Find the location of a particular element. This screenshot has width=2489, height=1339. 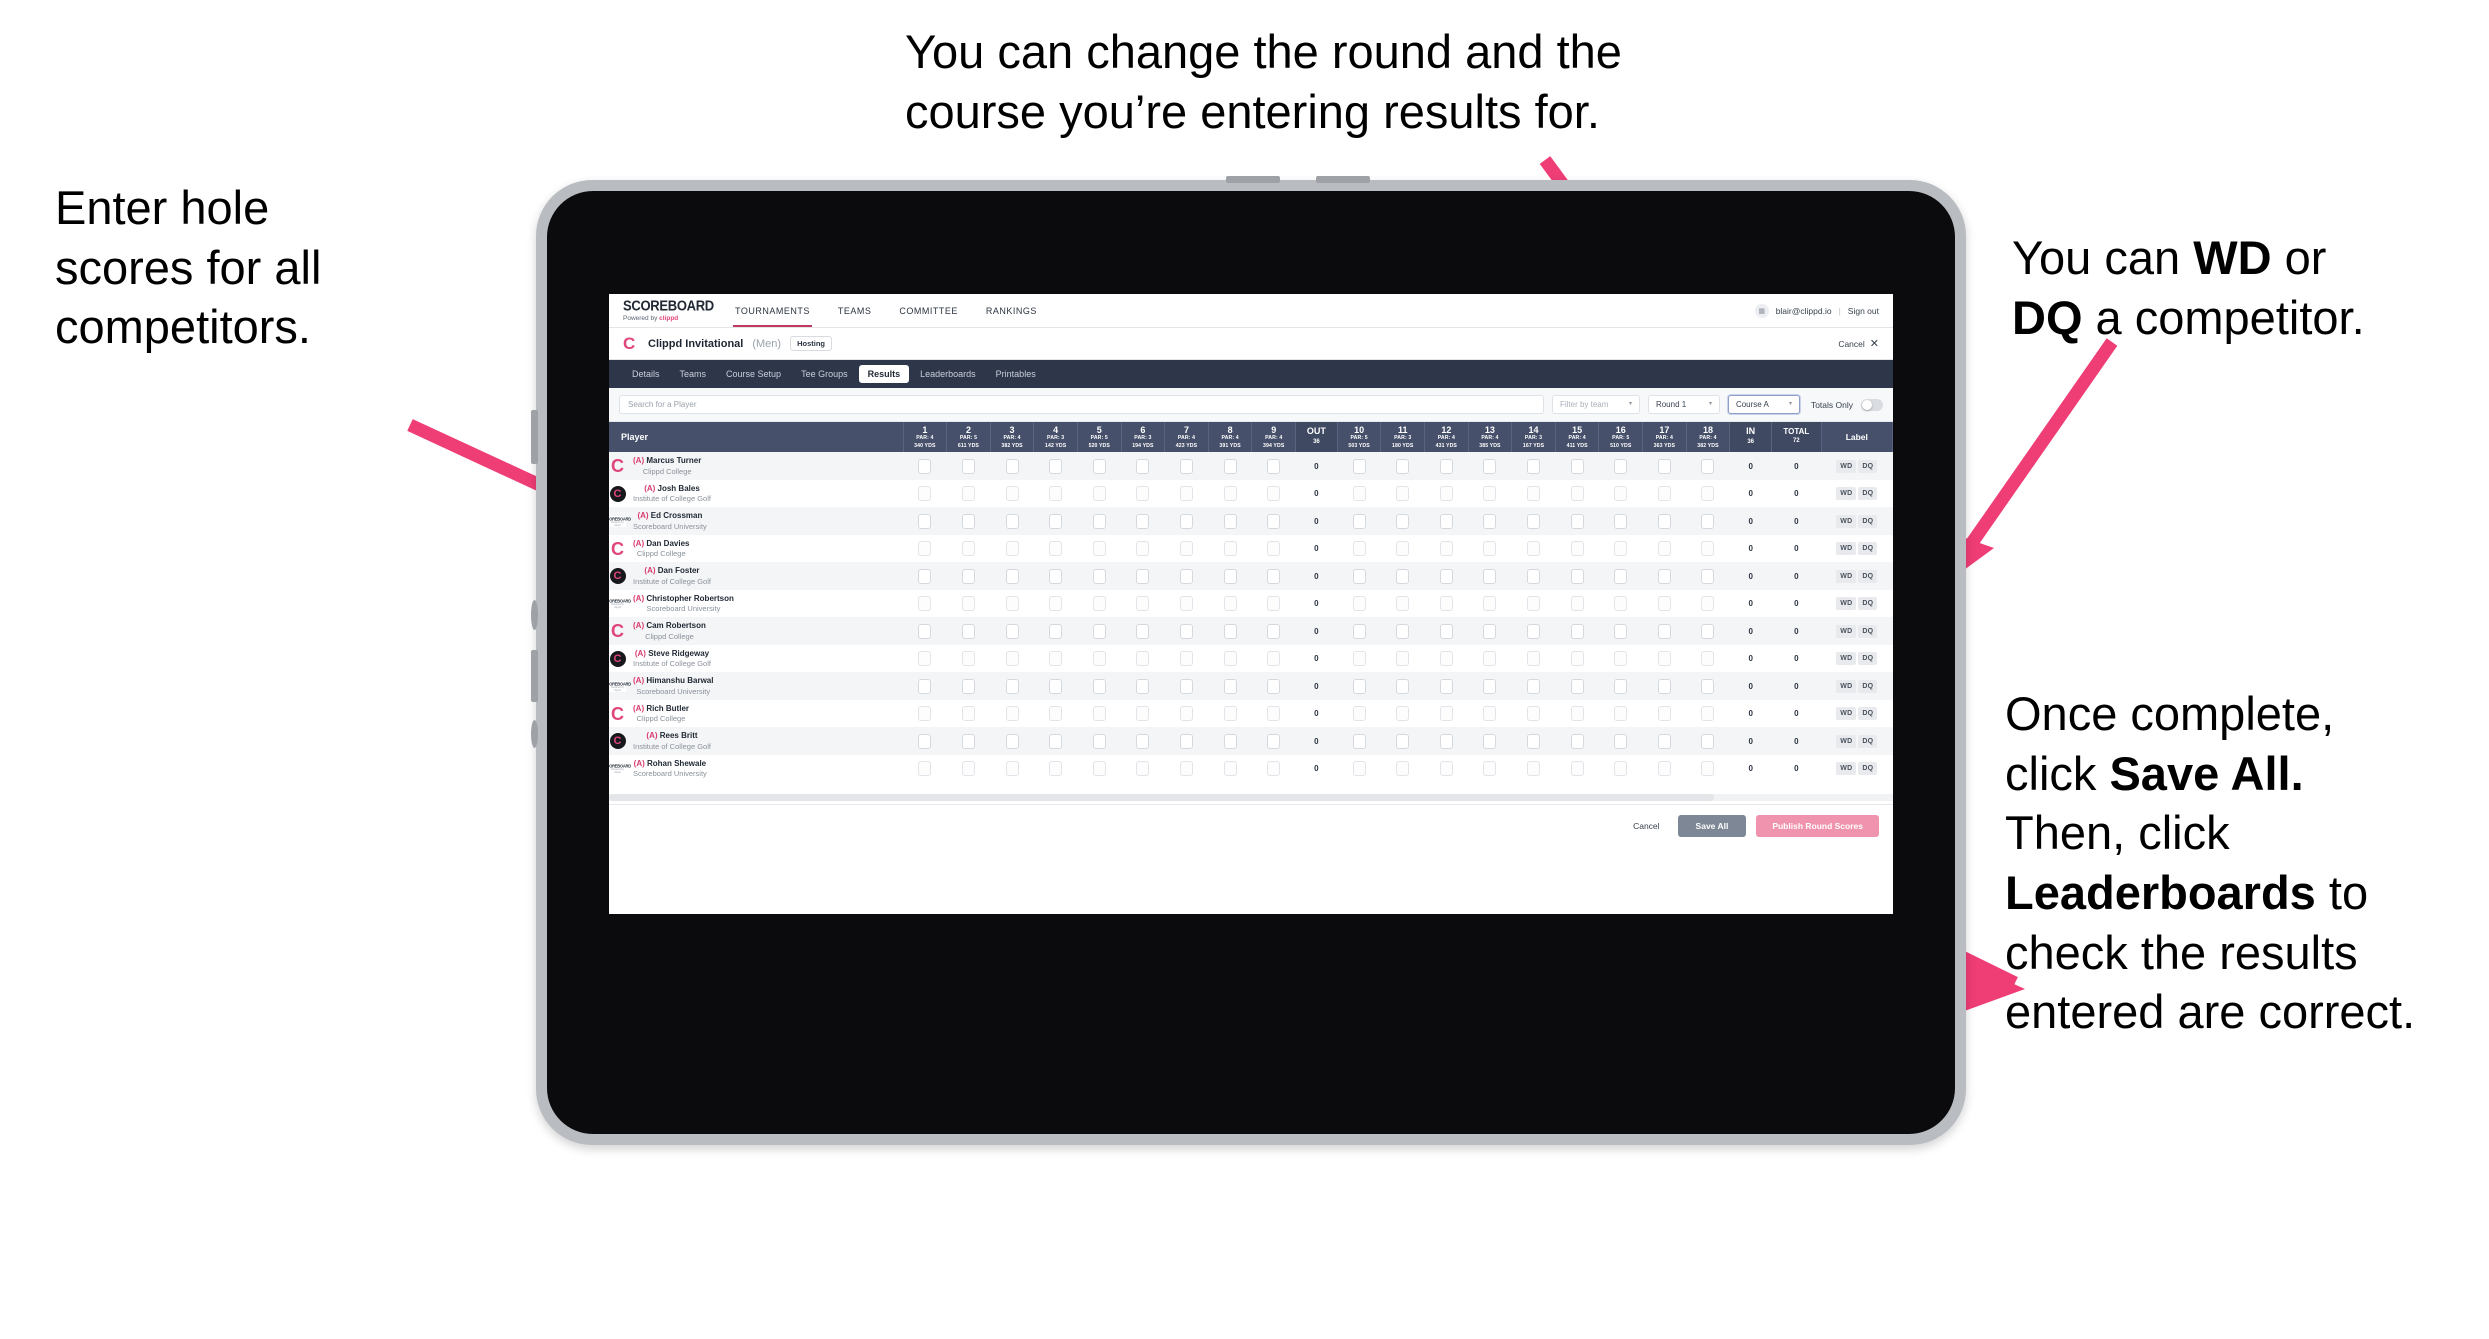

nav-item-tournaments: TOURNAMENTS is located at coordinates (772, 310).